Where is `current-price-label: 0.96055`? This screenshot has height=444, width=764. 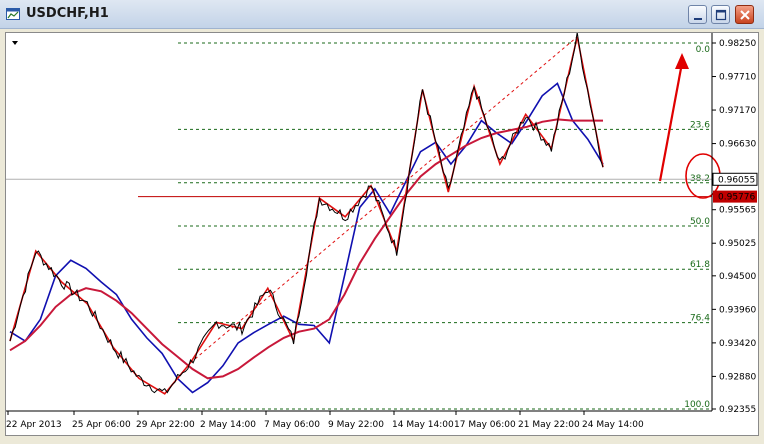
current-price-label: 0.96055 is located at coordinates (736, 180).